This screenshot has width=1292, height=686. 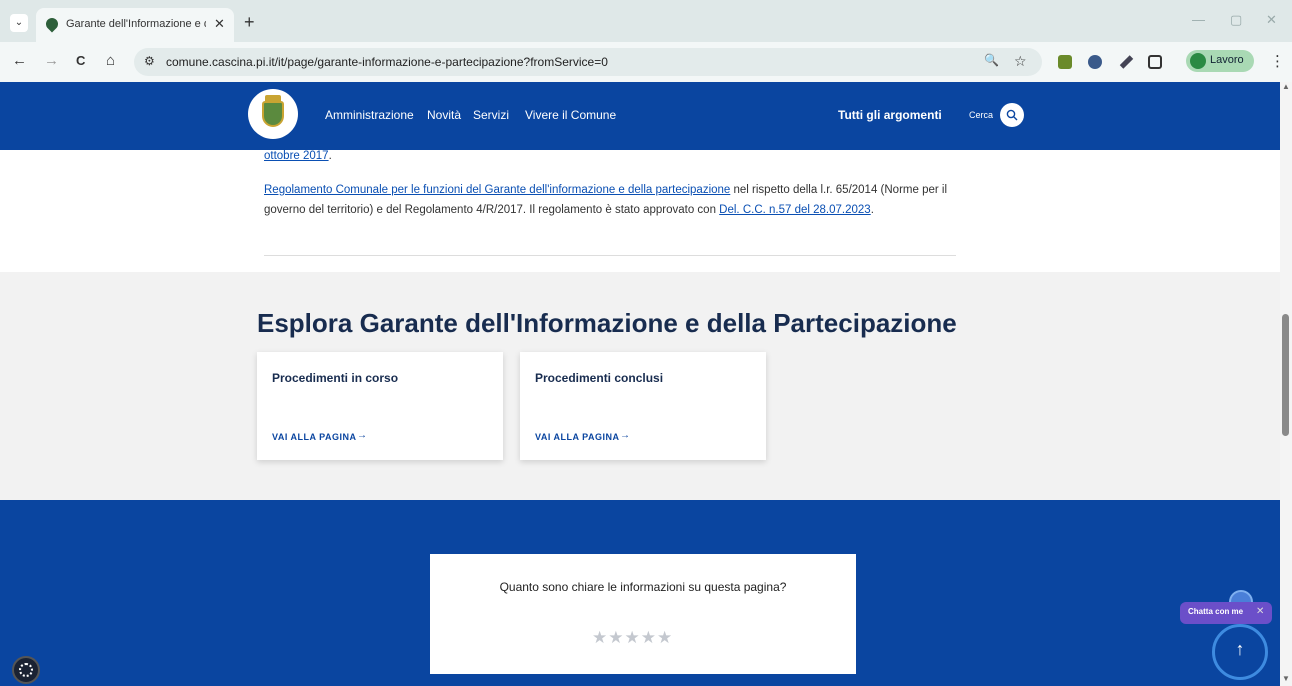 What do you see at coordinates (991, 60) in the screenshot?
I see `zoom-icon: 🔍` at bounding box center [991, 60].